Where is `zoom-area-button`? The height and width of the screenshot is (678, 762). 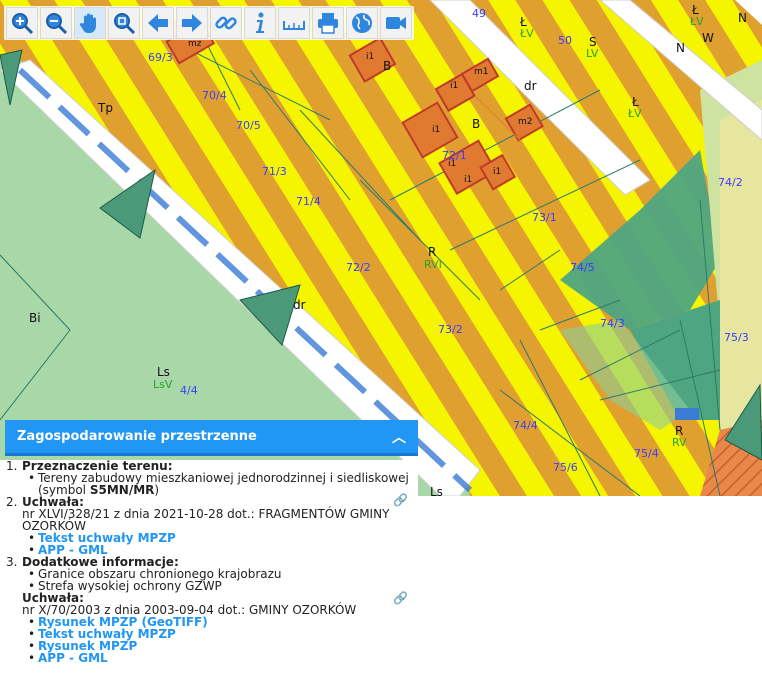 zoom-area-button is located at coordinates (124, 23).